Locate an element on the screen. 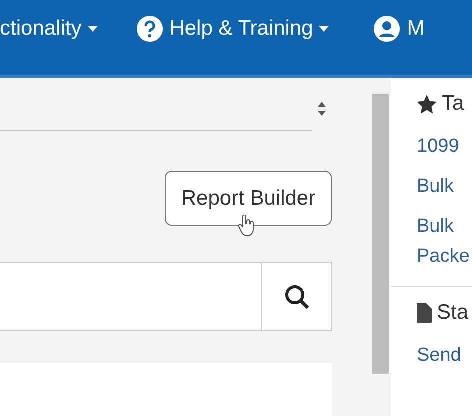 The height and width of the screenshot is (416, 472). star-icon is located at coordinates (427, 104).